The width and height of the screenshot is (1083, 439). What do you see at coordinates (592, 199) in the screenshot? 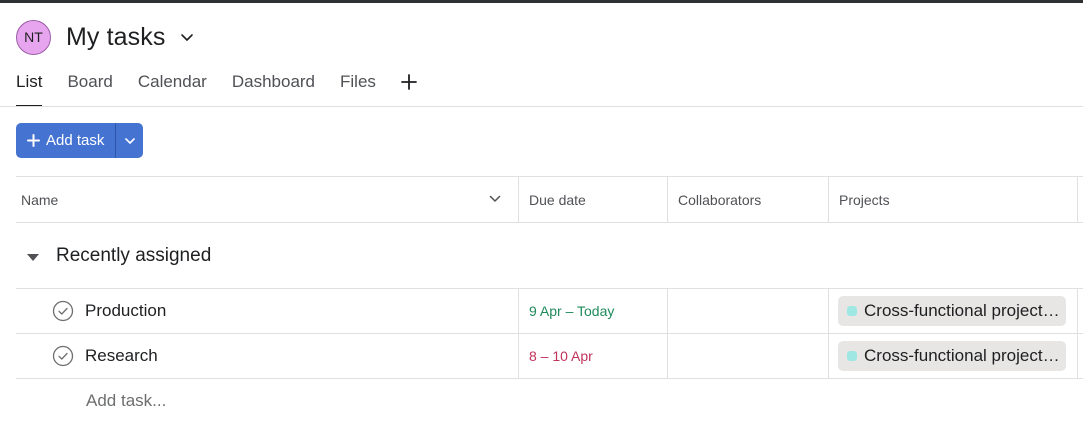
I see `column-header-due-date: Due date` at bounding box center [592, 199].